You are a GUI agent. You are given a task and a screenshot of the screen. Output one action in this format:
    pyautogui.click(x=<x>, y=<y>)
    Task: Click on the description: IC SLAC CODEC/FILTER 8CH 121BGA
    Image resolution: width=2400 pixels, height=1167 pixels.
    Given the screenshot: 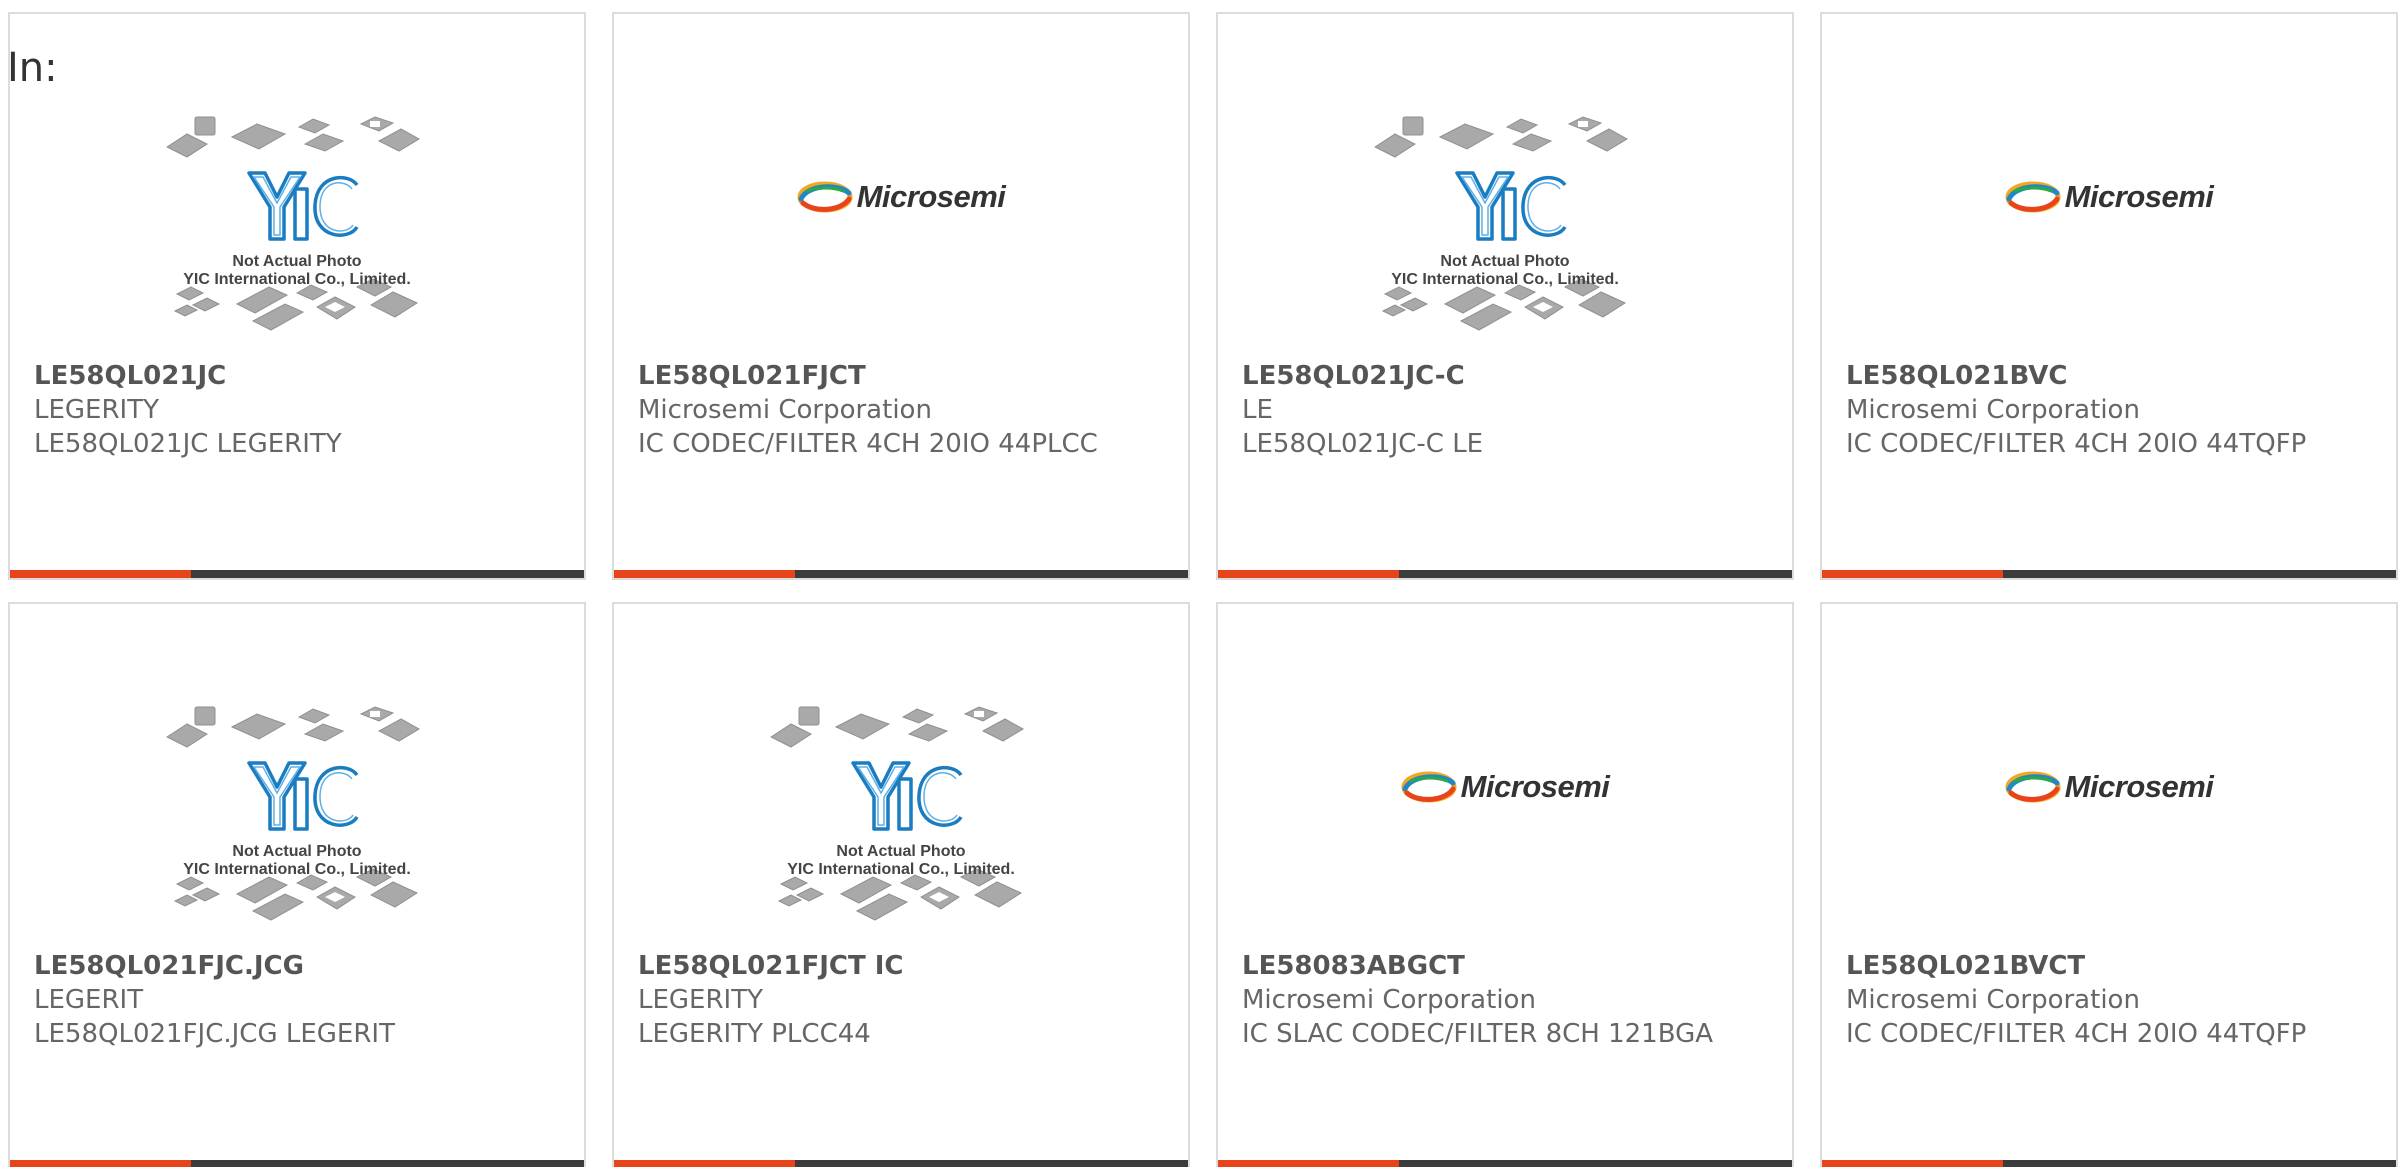 What is the action you would take?
    pyautogui.click(x=1478, y=1034)
    